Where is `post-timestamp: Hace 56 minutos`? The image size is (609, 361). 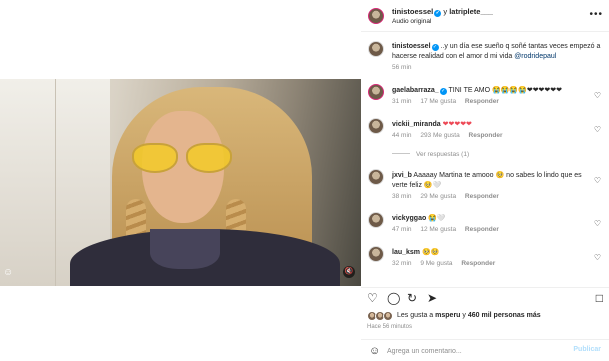 post-timestamp: Hace 56 minutos is located at coordinates (389, 327).